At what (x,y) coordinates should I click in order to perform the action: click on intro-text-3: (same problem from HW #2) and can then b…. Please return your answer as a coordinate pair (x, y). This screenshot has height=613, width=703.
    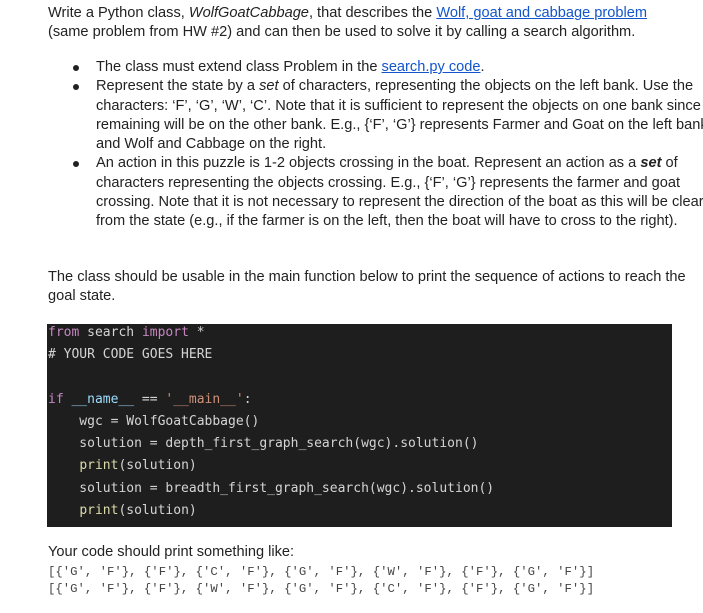
    Looking at the image, I should click on (342, 32).